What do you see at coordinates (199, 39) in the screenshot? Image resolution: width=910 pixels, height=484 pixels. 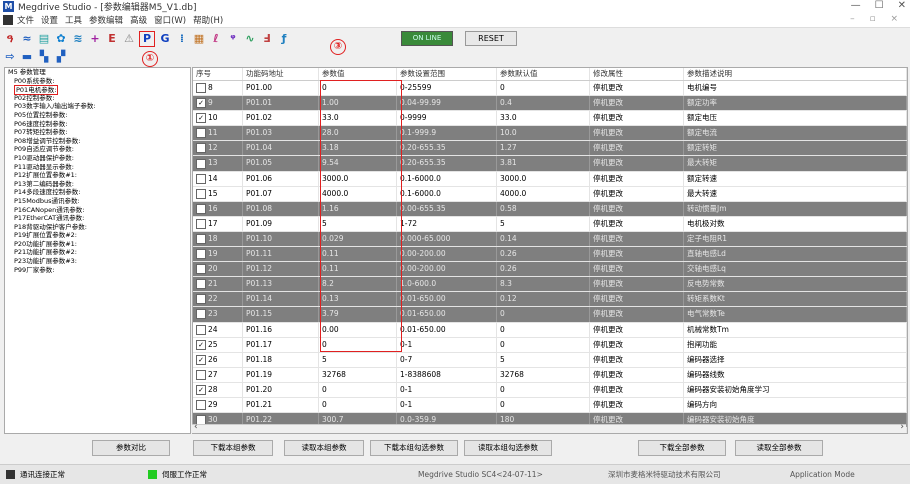 I see `chart-icon: ▦` at bounding box center [199, 39].